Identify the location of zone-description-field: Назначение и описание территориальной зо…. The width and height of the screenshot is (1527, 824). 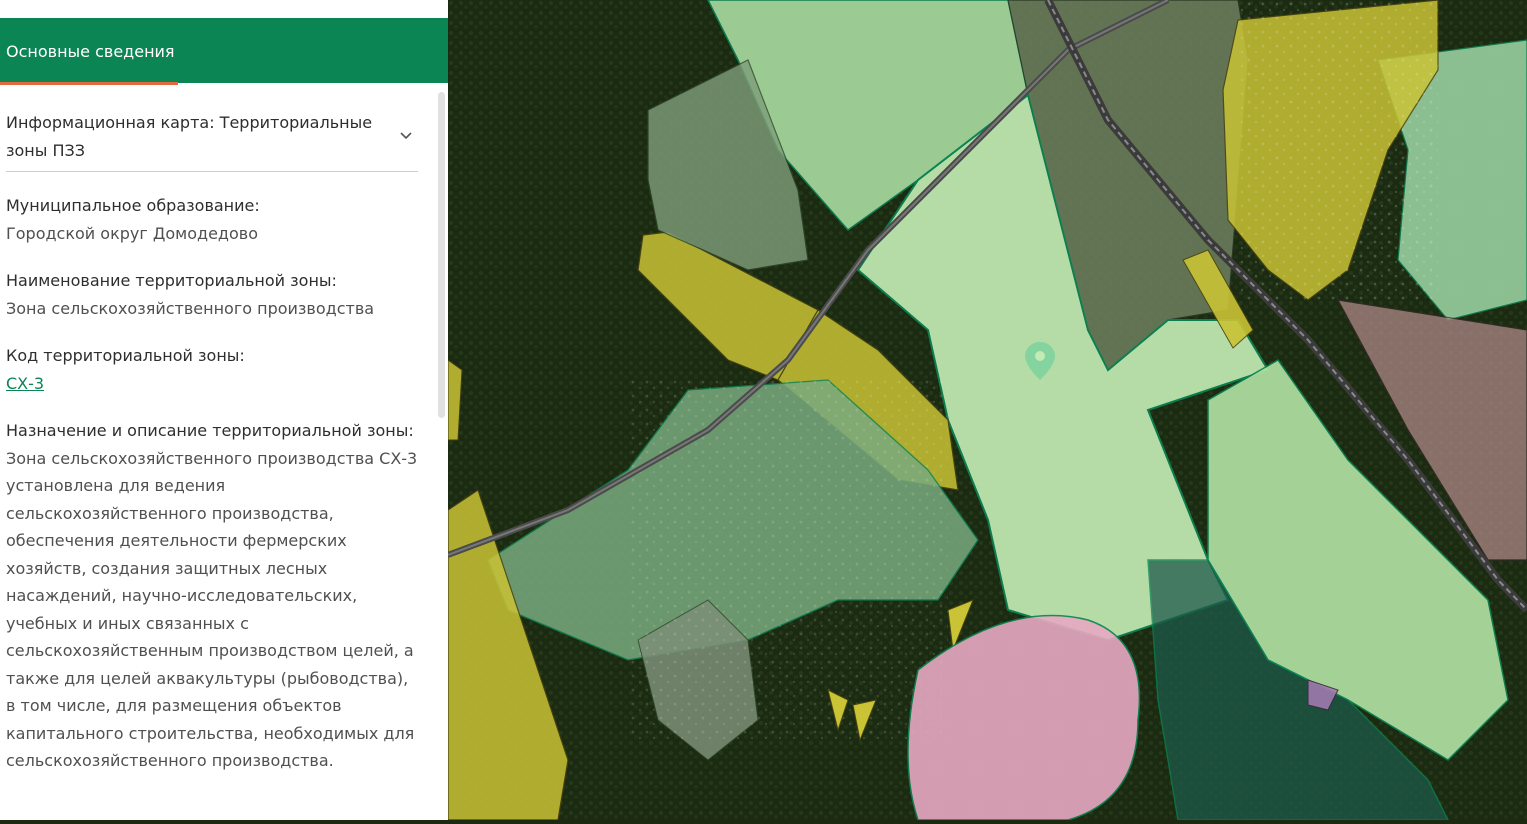
(212, 596).